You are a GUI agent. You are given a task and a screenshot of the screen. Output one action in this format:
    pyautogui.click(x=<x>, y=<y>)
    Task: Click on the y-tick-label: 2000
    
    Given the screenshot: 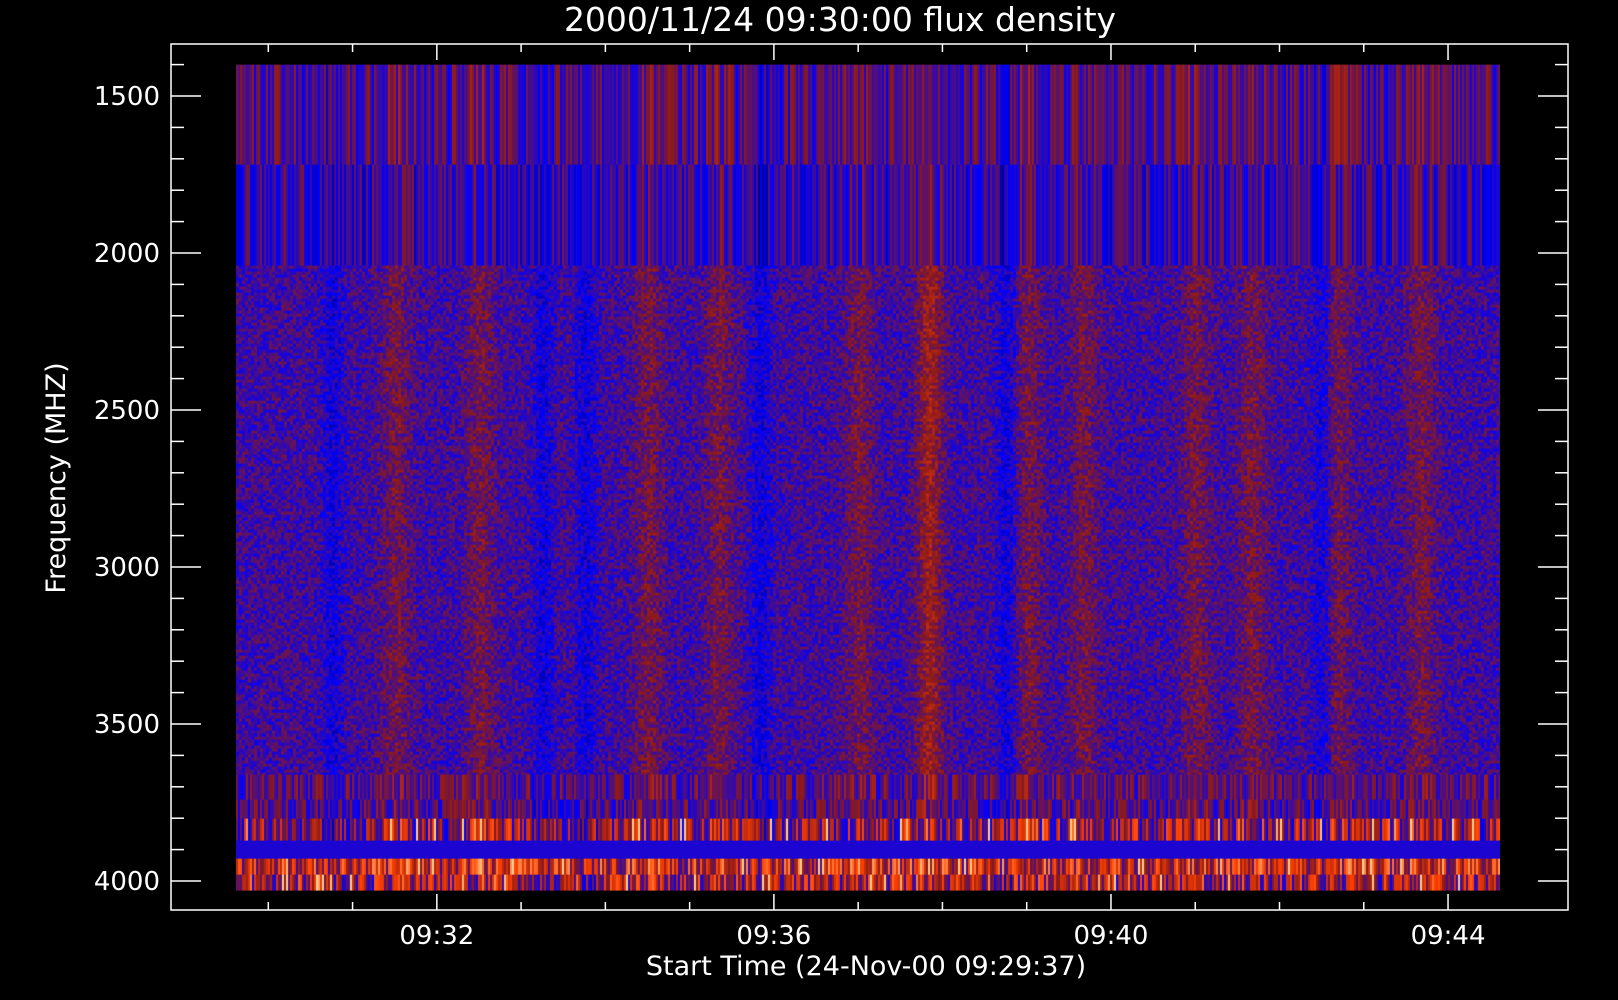 What is the action you would take?
    pyautogui.click(x=127, y=254)
    